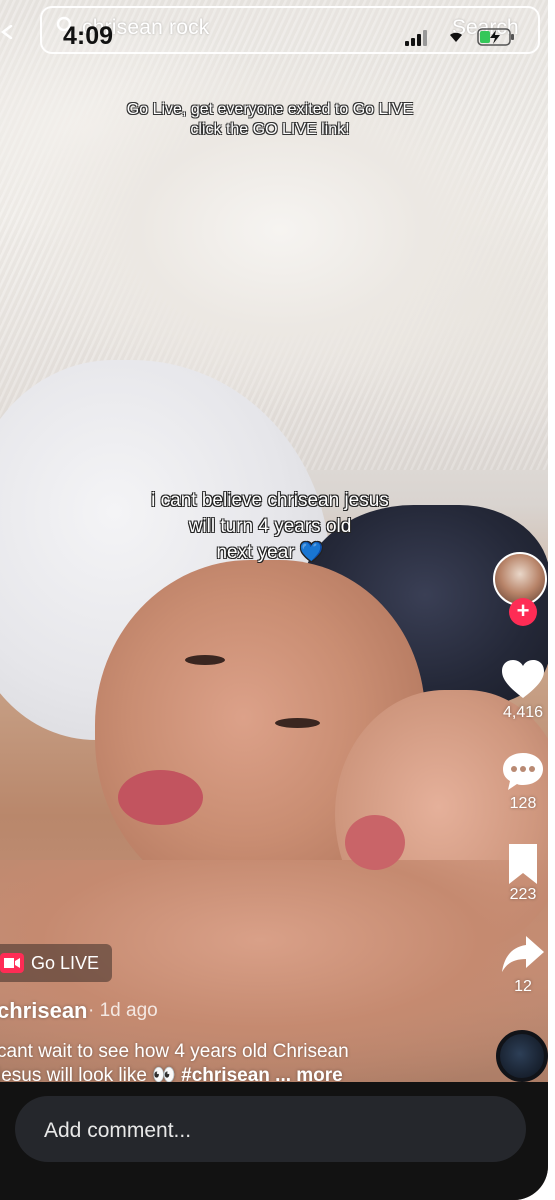 The width and height of the screenshot is (555, 1200). Describe the element at coordinates (523, 680) in the screenshot. I see `heart-icon` at that location.